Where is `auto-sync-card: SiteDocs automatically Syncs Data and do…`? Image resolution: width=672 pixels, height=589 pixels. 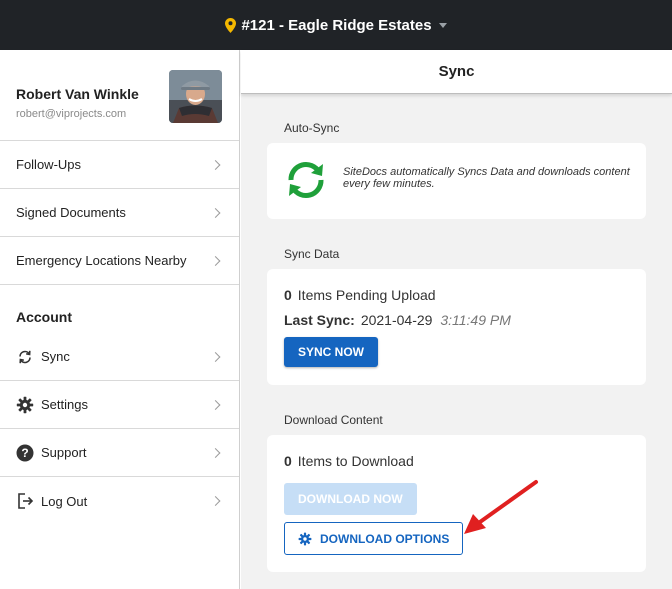
auto-sync-card: SiteDocs automatically Syncs Data and do… is located at coordinates (456, 181).